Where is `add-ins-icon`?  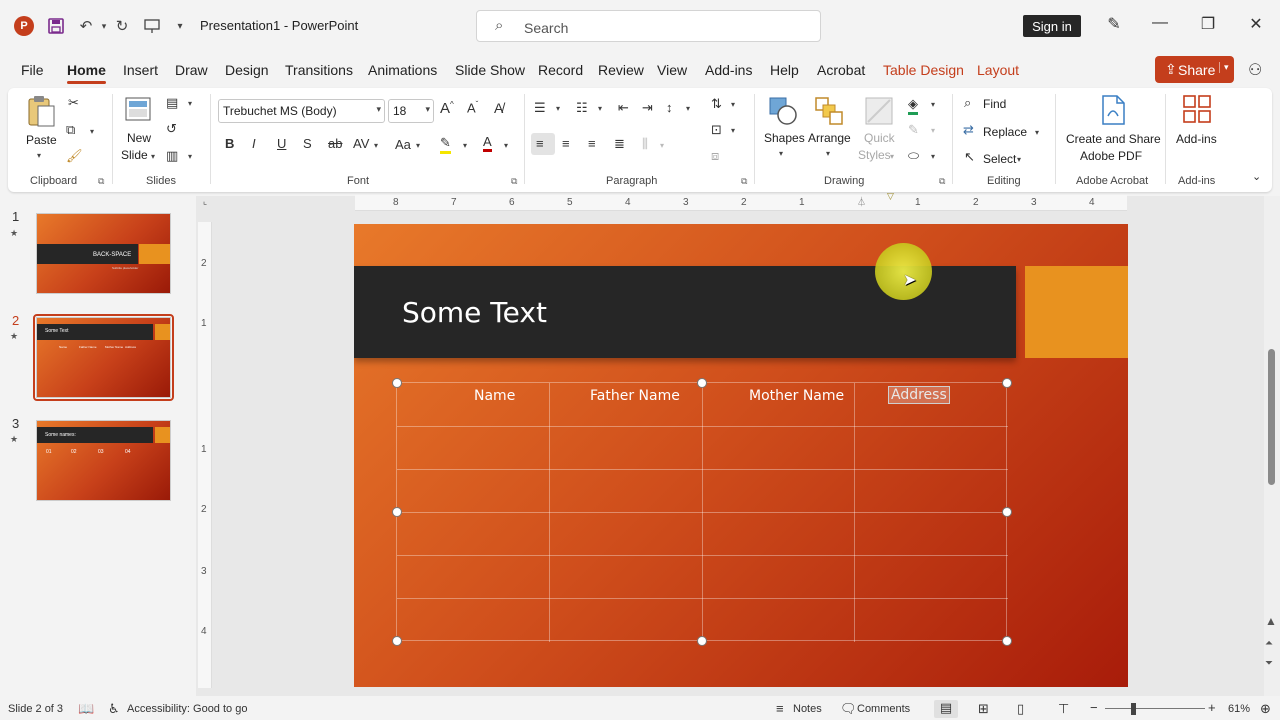 add-ins-icon is located at coordinates (1197, 109).